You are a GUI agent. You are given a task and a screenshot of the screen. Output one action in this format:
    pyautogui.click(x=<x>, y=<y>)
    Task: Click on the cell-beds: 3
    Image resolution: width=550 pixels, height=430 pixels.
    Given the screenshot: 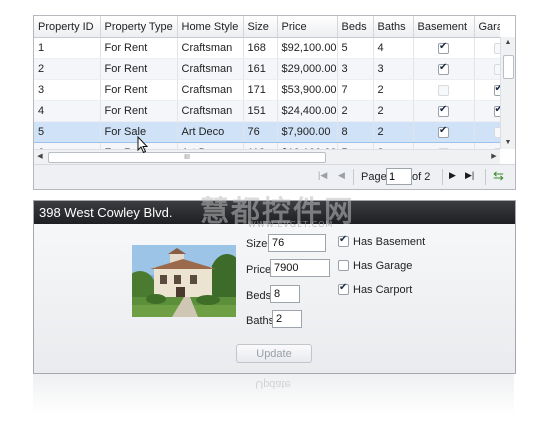 What is the action you would take?
    pyautogui.click(x=355, y=69)
    